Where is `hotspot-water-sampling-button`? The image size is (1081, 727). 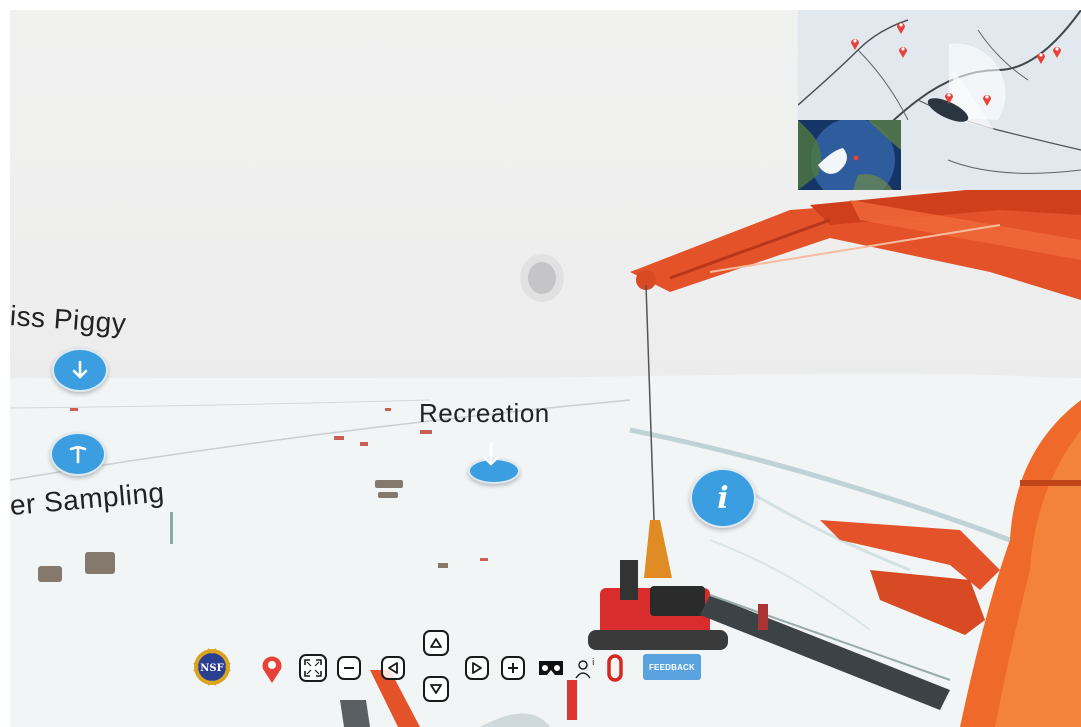
hotspot-water-sampling-button is located at coordinates (78, 454).